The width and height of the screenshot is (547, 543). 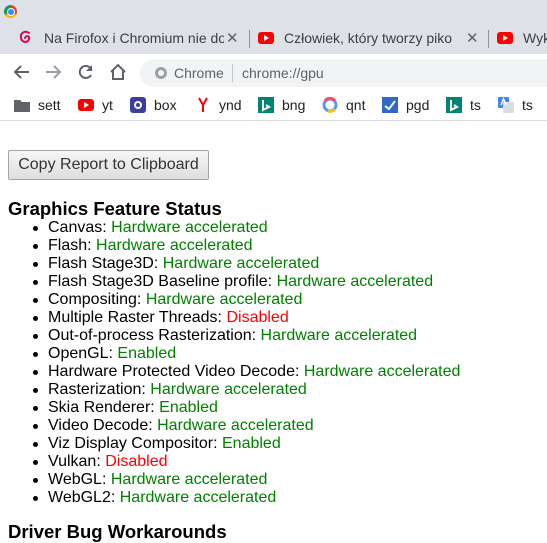 What do you see at coordinates (138, 105) in the screenshot?
I see `box-icon` at bounding box center [138, 105].